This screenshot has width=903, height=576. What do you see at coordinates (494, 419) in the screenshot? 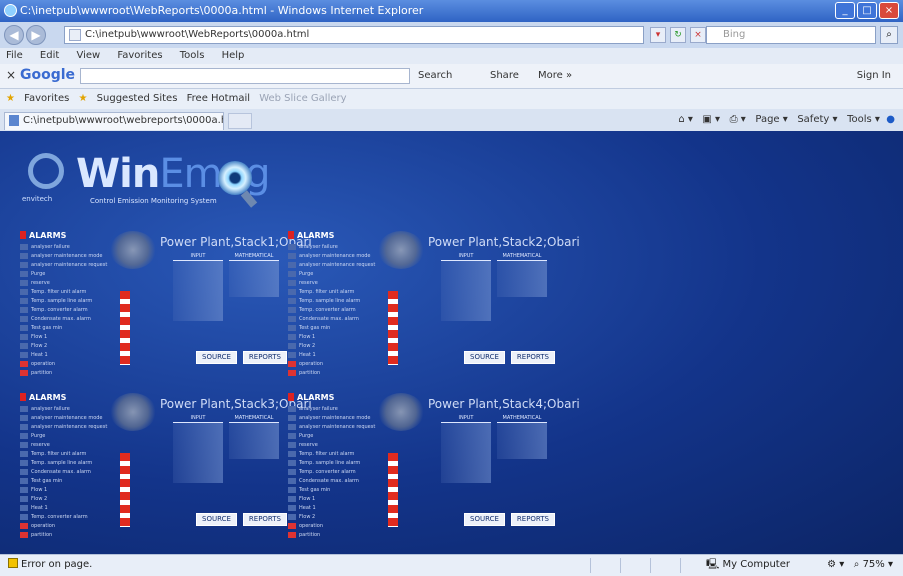
I see `table-header: INPUT MATHEMATICAL` at bounding box center [494, 419].